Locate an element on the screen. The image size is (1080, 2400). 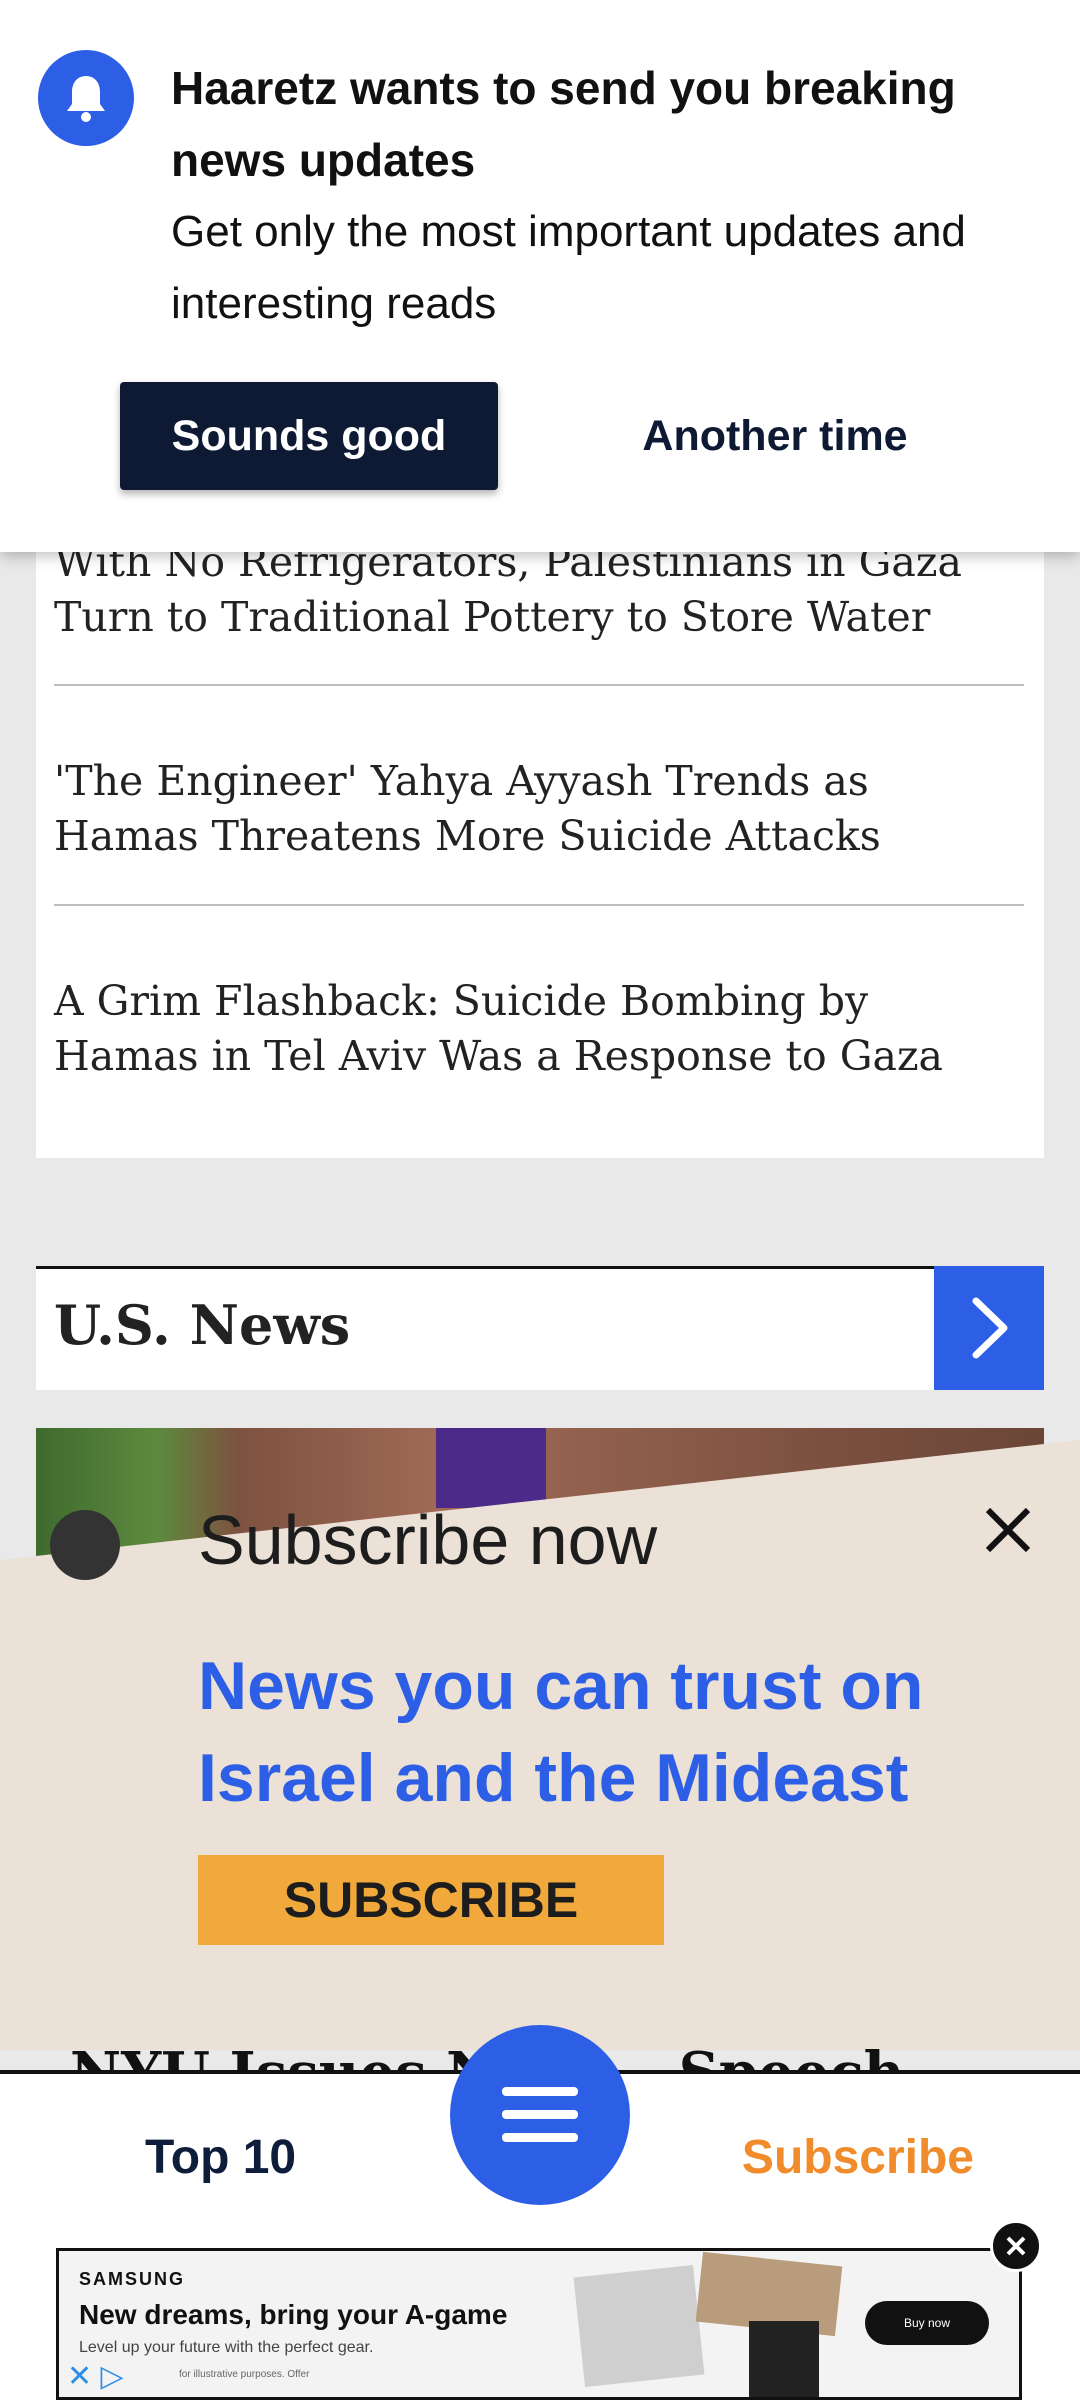
section-header: U.S. News is located at coordinates (540, 1328).